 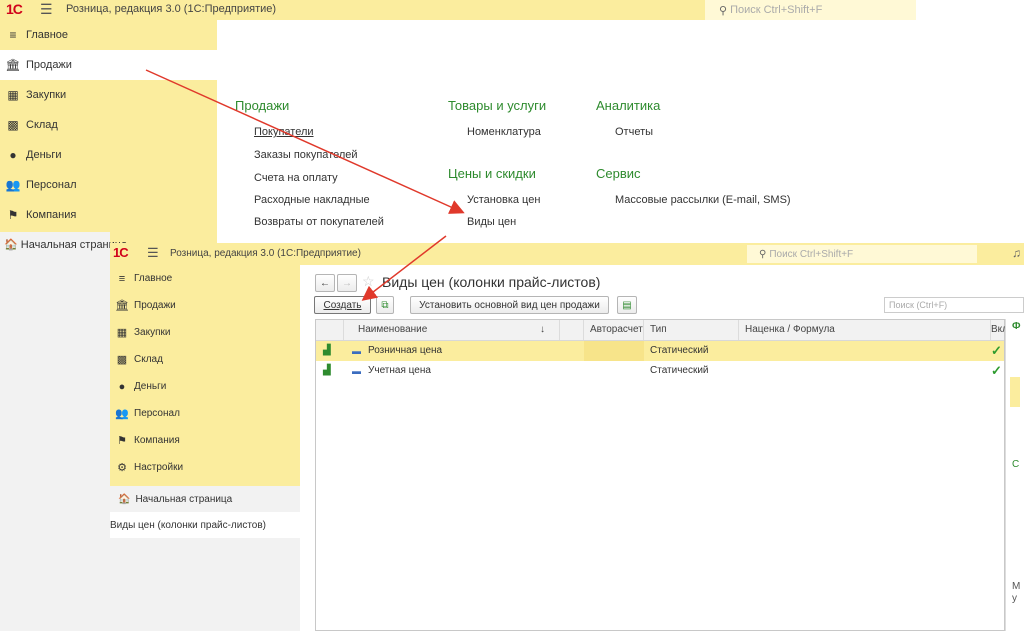 What do you see at coordinates (404, 268) in the screenshot?
I see `arrow-to-create-button` at bounding box center [404, 268].